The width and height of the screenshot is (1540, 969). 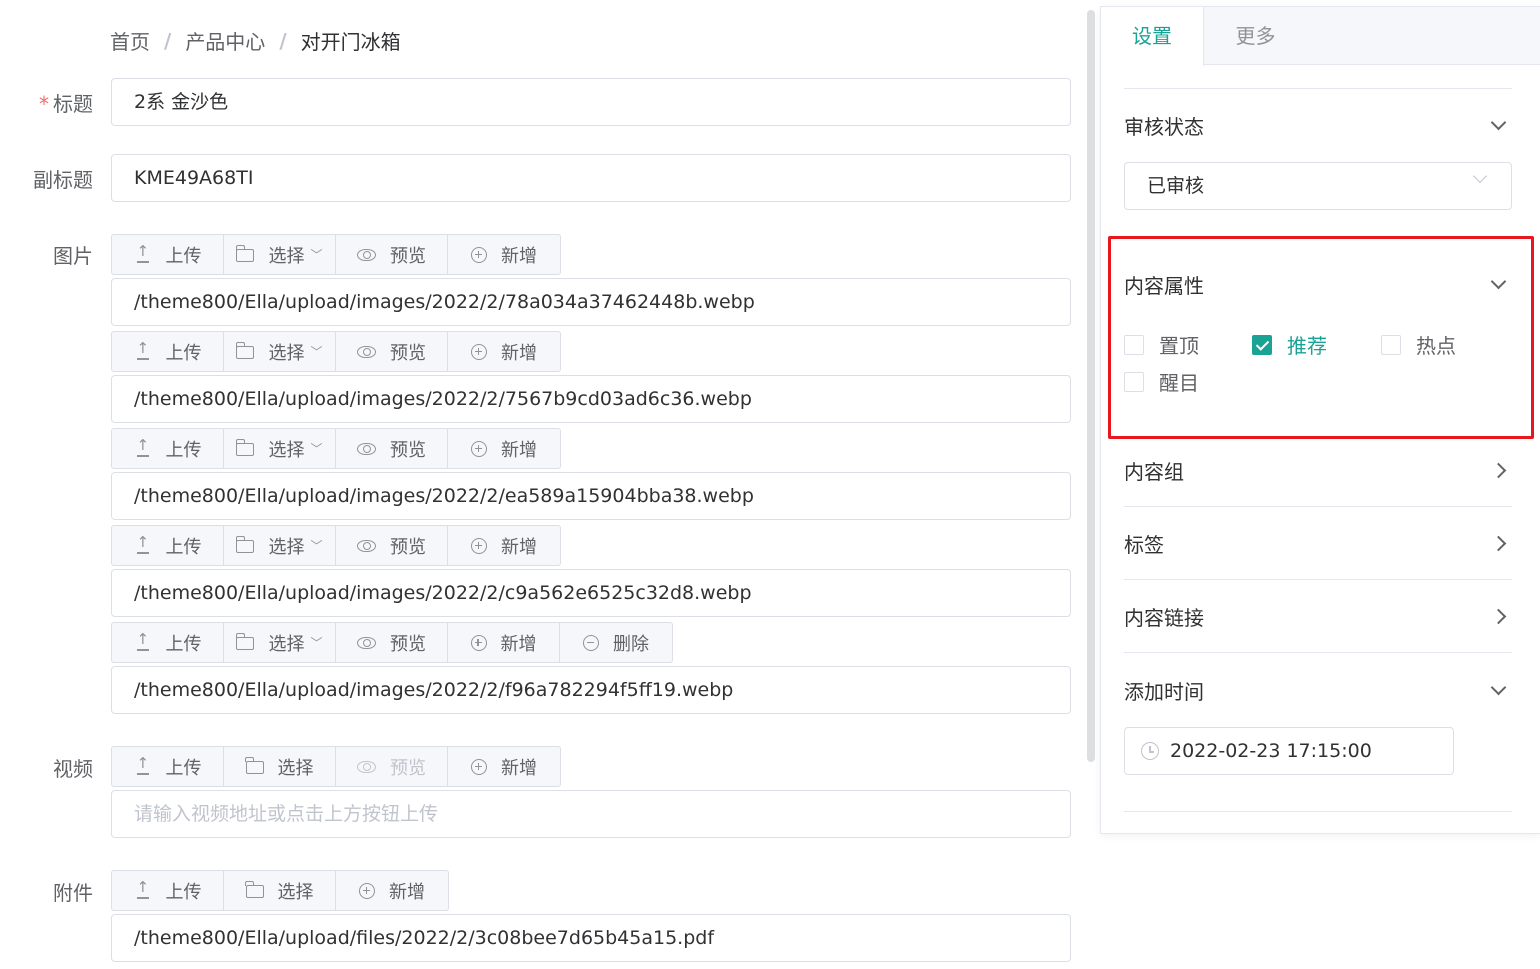 What do you see at coordinates (1152, 36) in the screenshot?
I see `tab-settings: 设置` at bounding box center [1152, 36].